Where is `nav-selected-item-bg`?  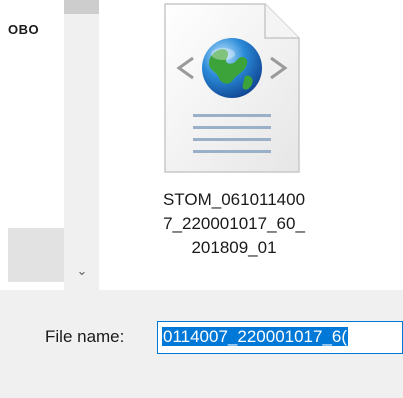
nav-selected-item-bg is located at coordinates (36, 255).